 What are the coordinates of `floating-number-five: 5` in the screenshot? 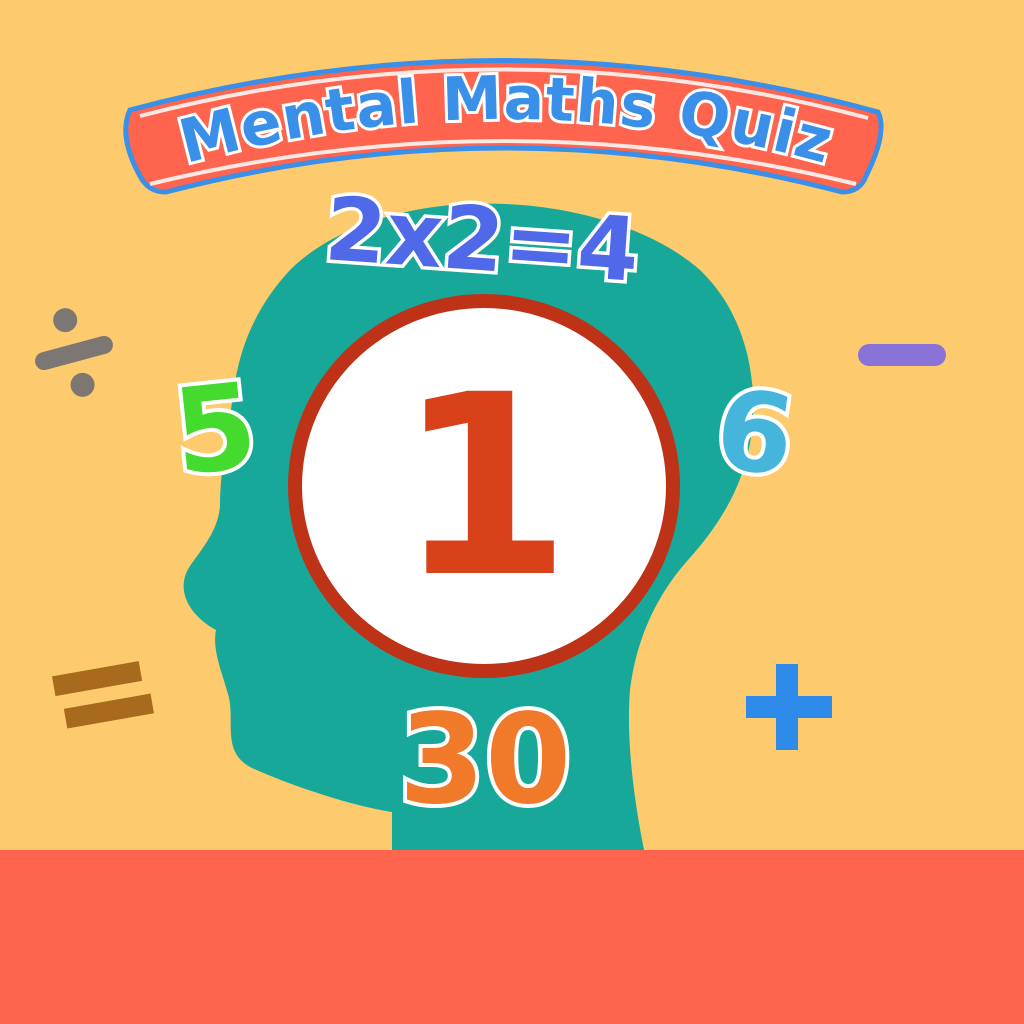 It's located at (215, 429).